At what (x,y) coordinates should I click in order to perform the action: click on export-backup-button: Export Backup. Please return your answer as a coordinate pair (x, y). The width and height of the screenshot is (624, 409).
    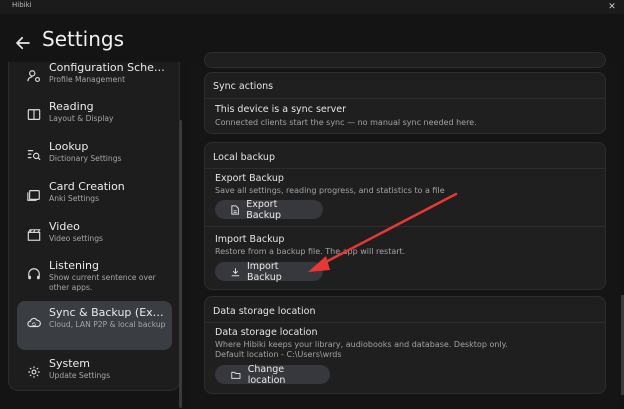
    Looking at the image, I should click on (269, 209).